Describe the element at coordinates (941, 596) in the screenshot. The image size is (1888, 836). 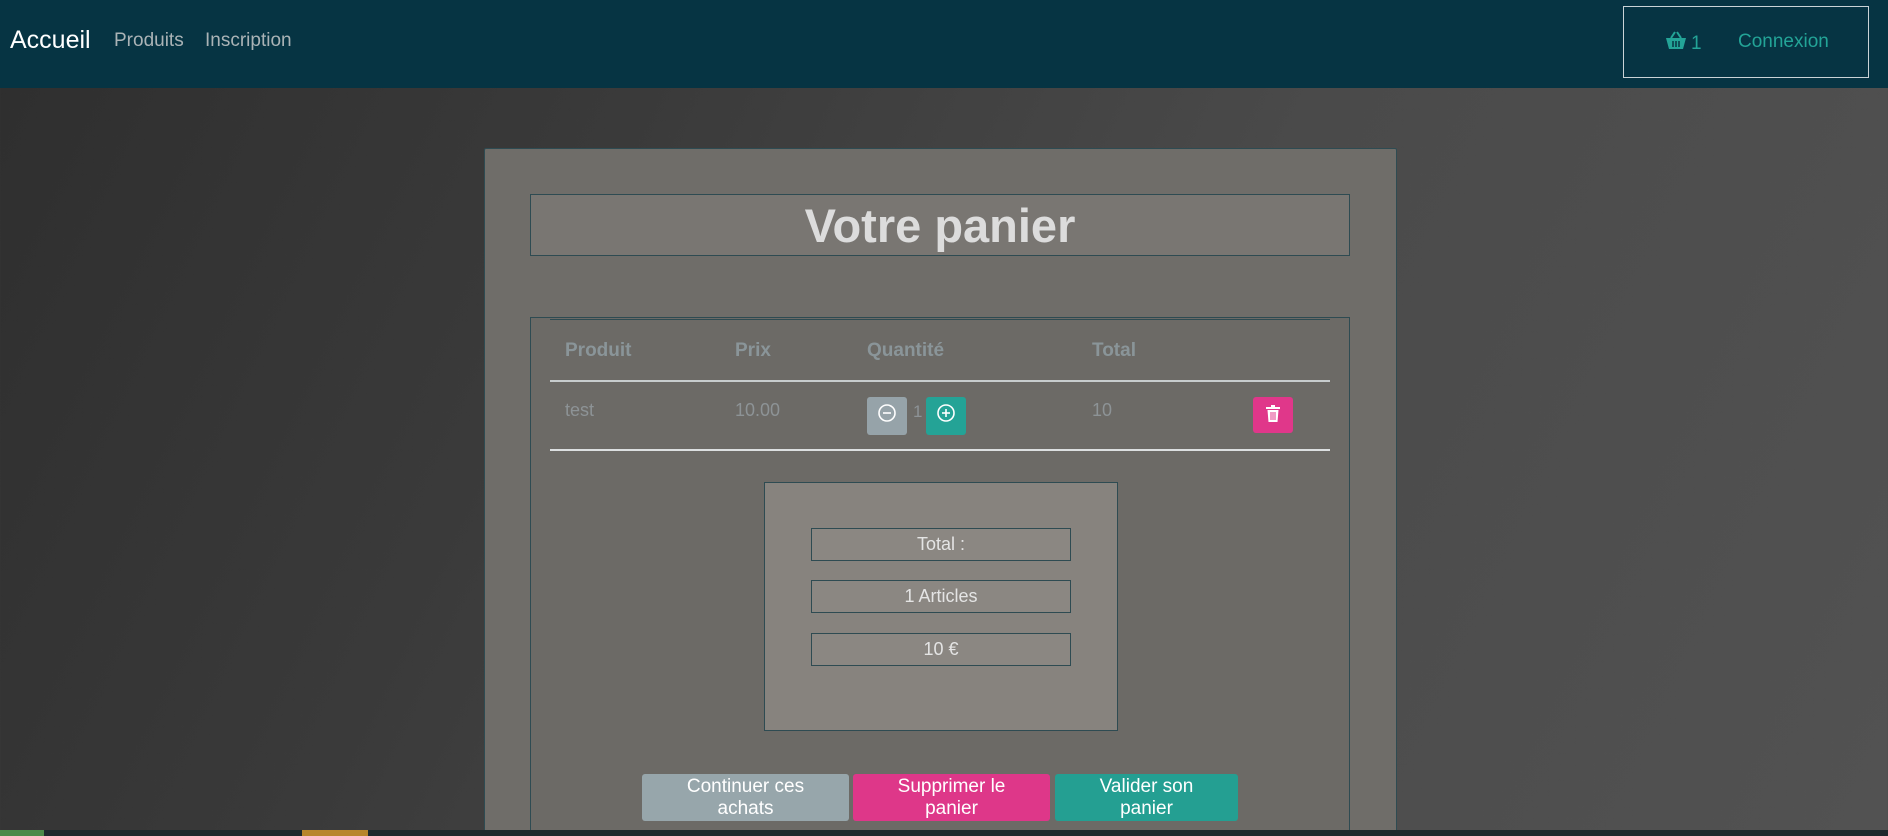
I see `summary-articles: 1 Articles` at that location.